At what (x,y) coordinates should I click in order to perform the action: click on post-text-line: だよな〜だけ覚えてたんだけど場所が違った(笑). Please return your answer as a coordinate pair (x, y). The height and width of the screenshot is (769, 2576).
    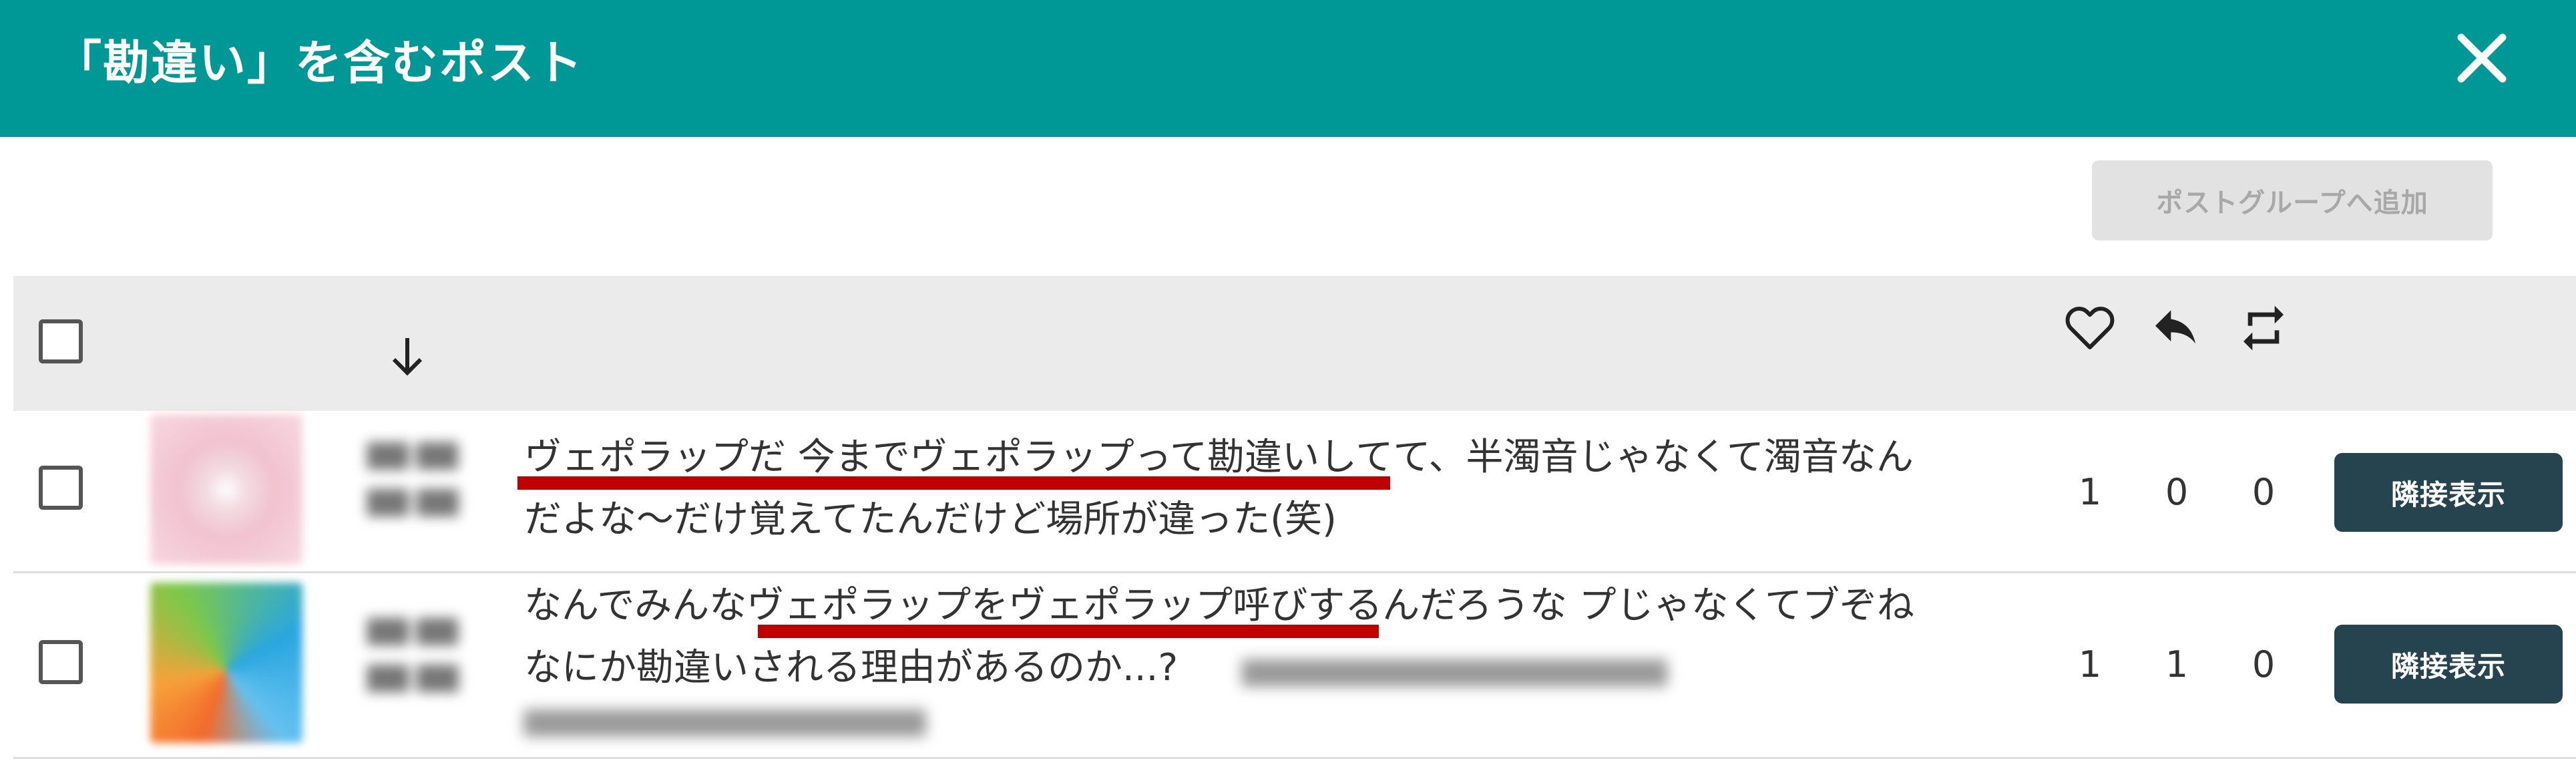
    Looking at the image, I should click on (930, 519).